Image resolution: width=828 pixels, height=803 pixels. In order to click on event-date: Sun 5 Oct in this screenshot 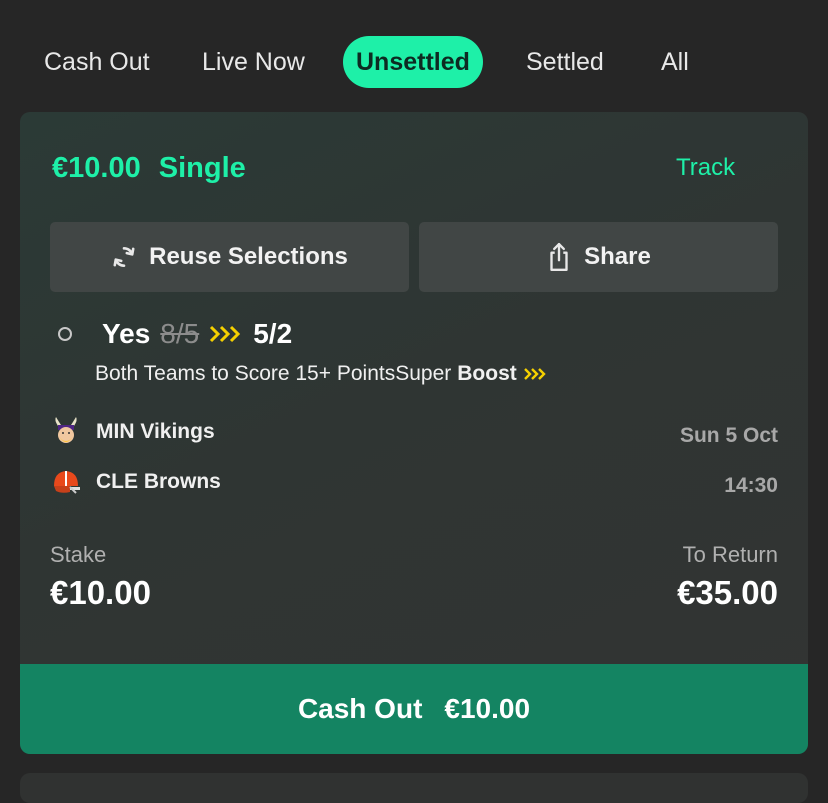, I will do `click(728, 435)`.